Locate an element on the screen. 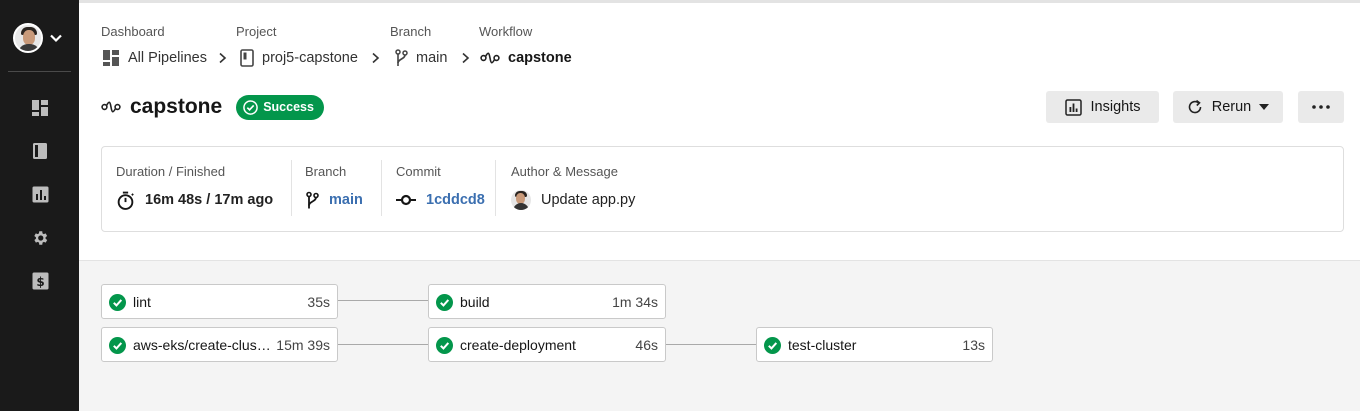  job-duration: 15m 39s is located at coordinates (303, 345).